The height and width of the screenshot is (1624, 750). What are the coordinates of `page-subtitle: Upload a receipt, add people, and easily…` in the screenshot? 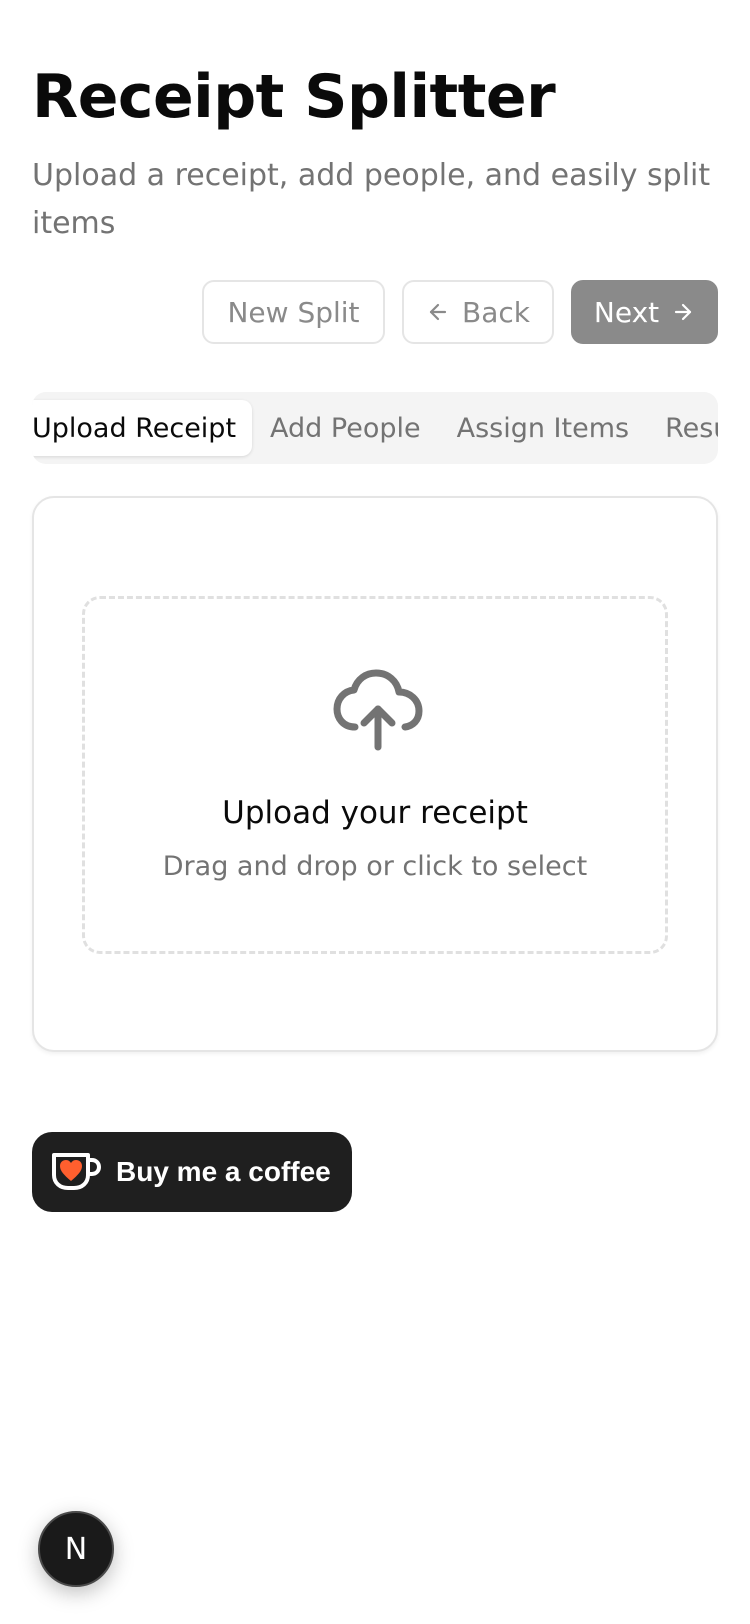 It's located at (371, 199).